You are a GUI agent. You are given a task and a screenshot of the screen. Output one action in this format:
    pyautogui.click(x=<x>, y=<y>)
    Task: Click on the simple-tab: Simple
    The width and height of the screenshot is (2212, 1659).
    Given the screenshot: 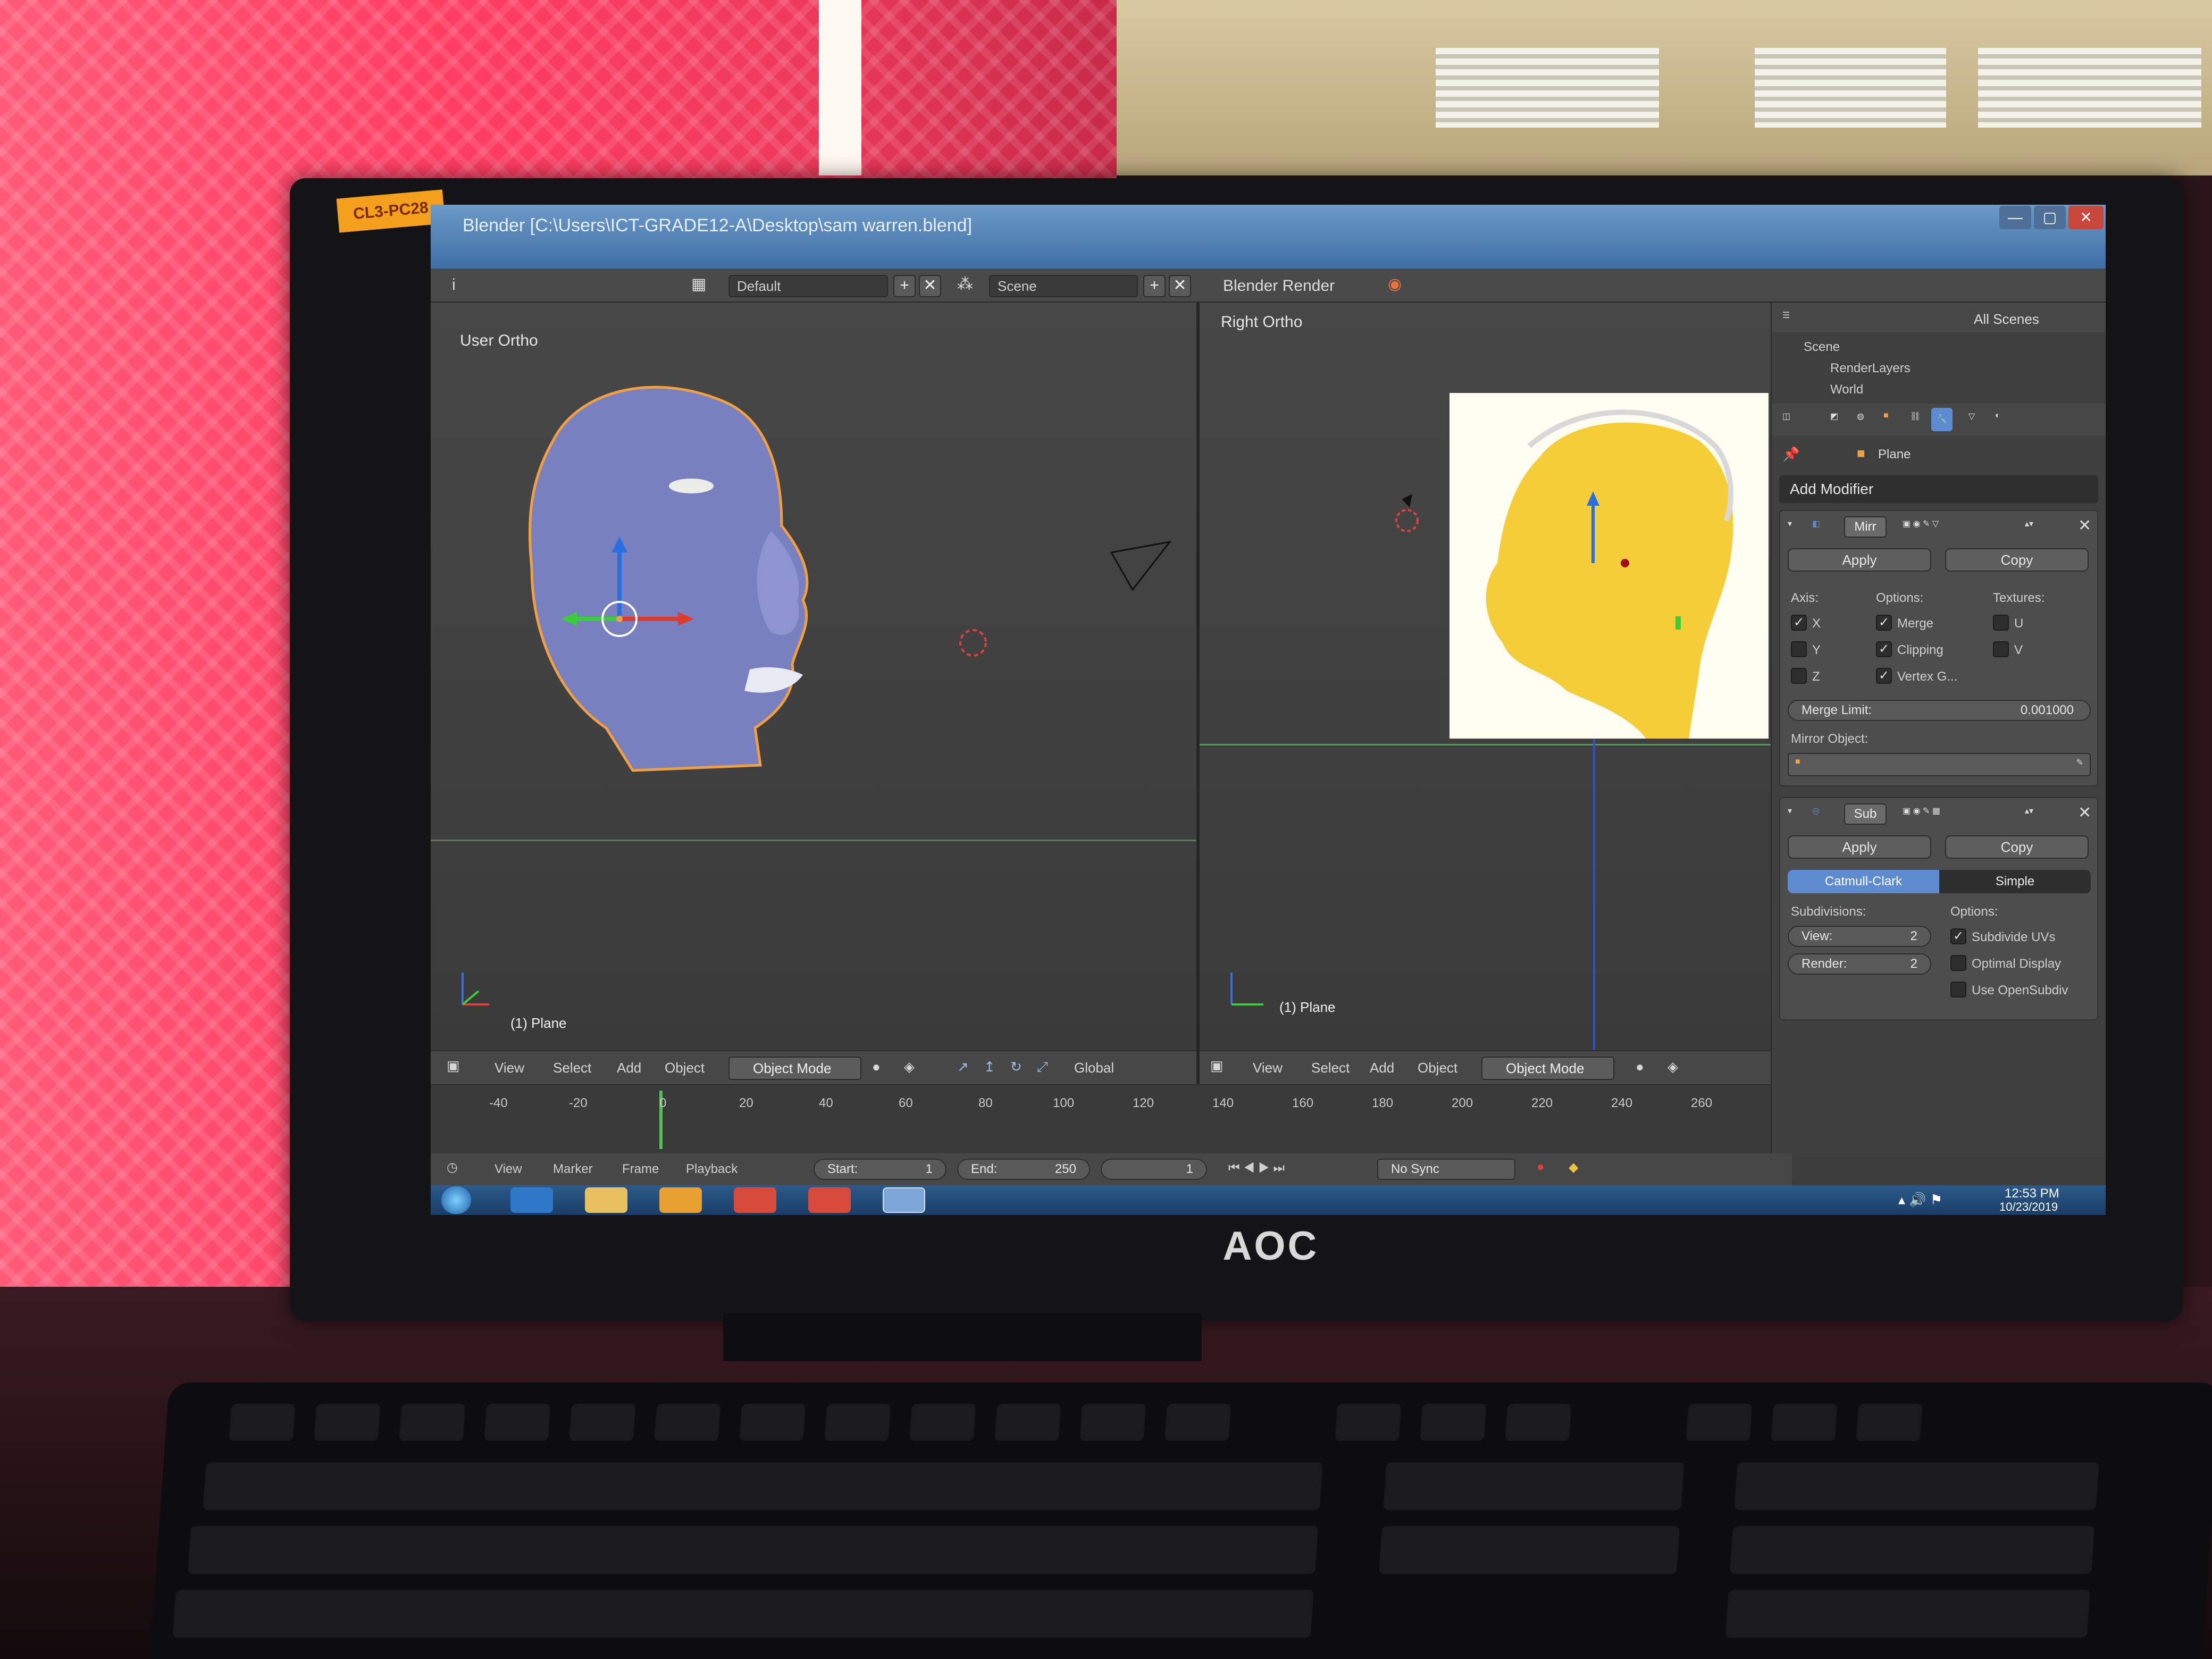 What is the action you would take?
    pyautogui.click(x=2015, y=881)
    